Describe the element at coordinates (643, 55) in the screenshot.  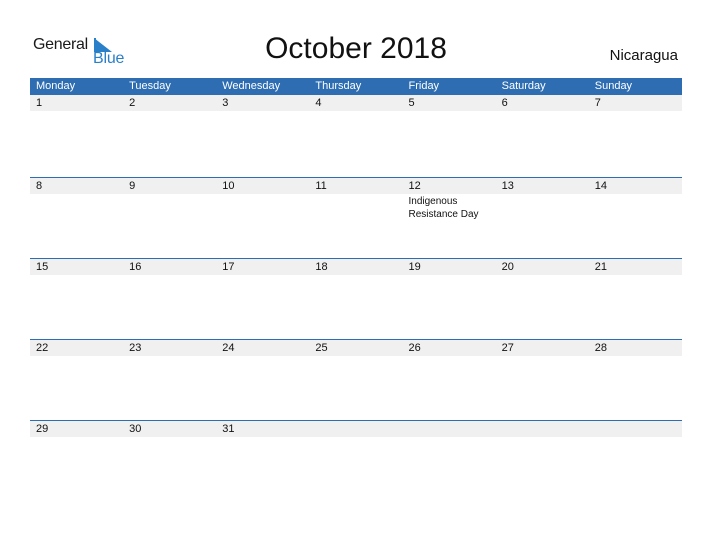
I see `country-label: Nicaragua` at that location.